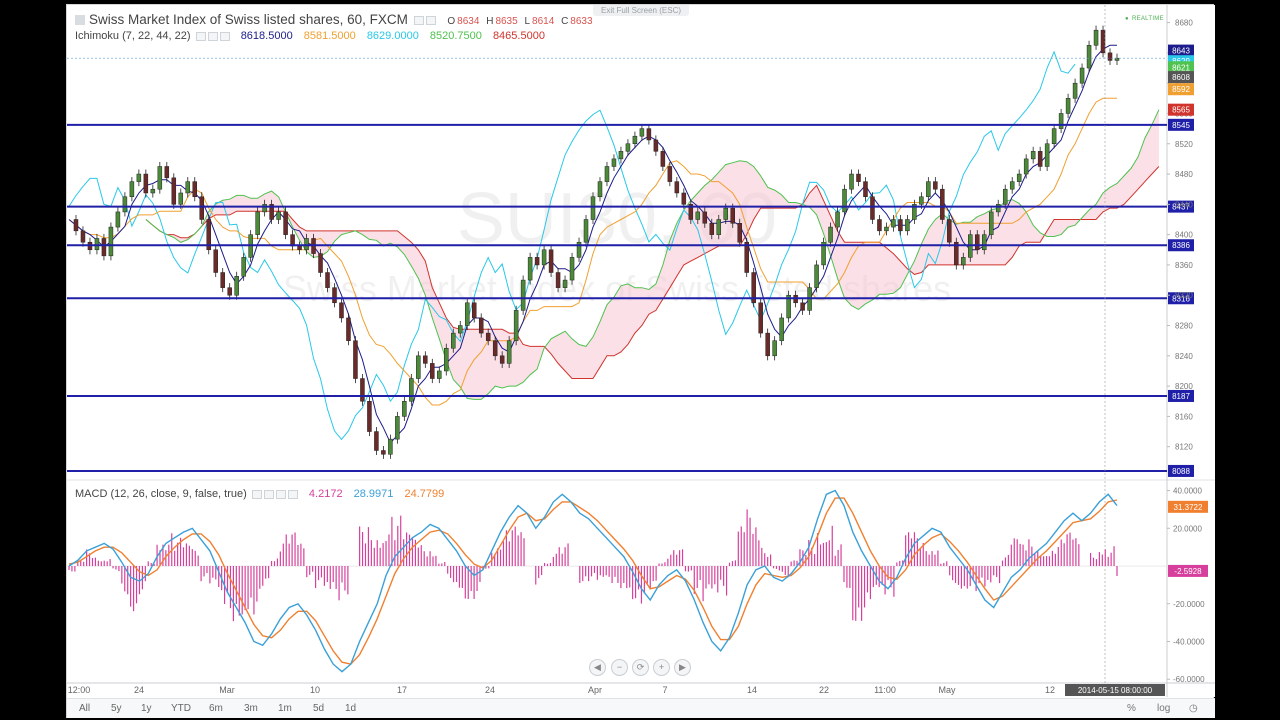 The height and width of the screenshot is (720, 1280). Describe the element at coordinates (1163, 708) in the screenshot. I see `log-scale-button: log` at that location.